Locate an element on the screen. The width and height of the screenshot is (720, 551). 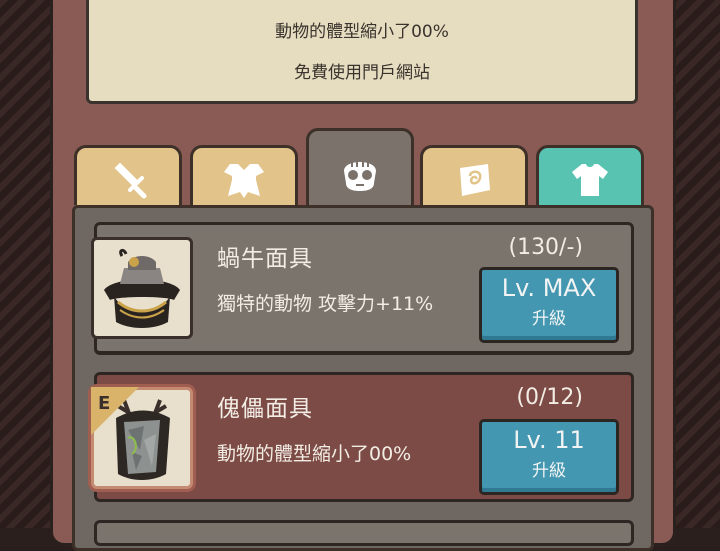
tab-armor is located at coordinates (244, 175).